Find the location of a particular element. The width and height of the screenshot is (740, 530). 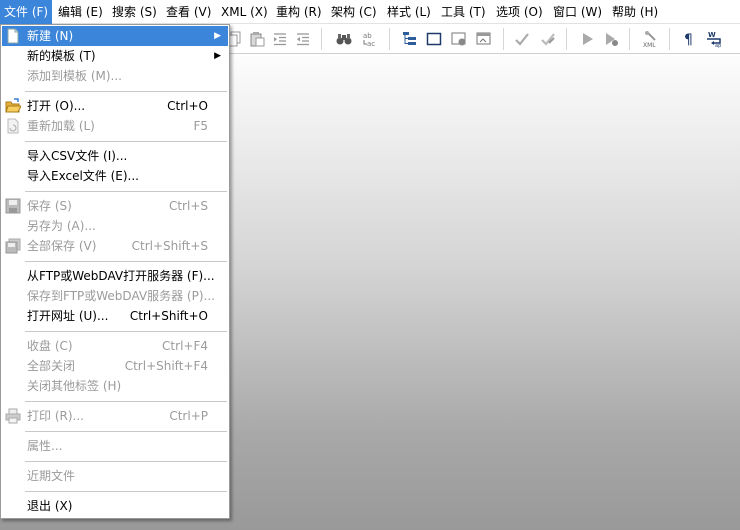

svg-text: ap is located at coordinates (718, 45).